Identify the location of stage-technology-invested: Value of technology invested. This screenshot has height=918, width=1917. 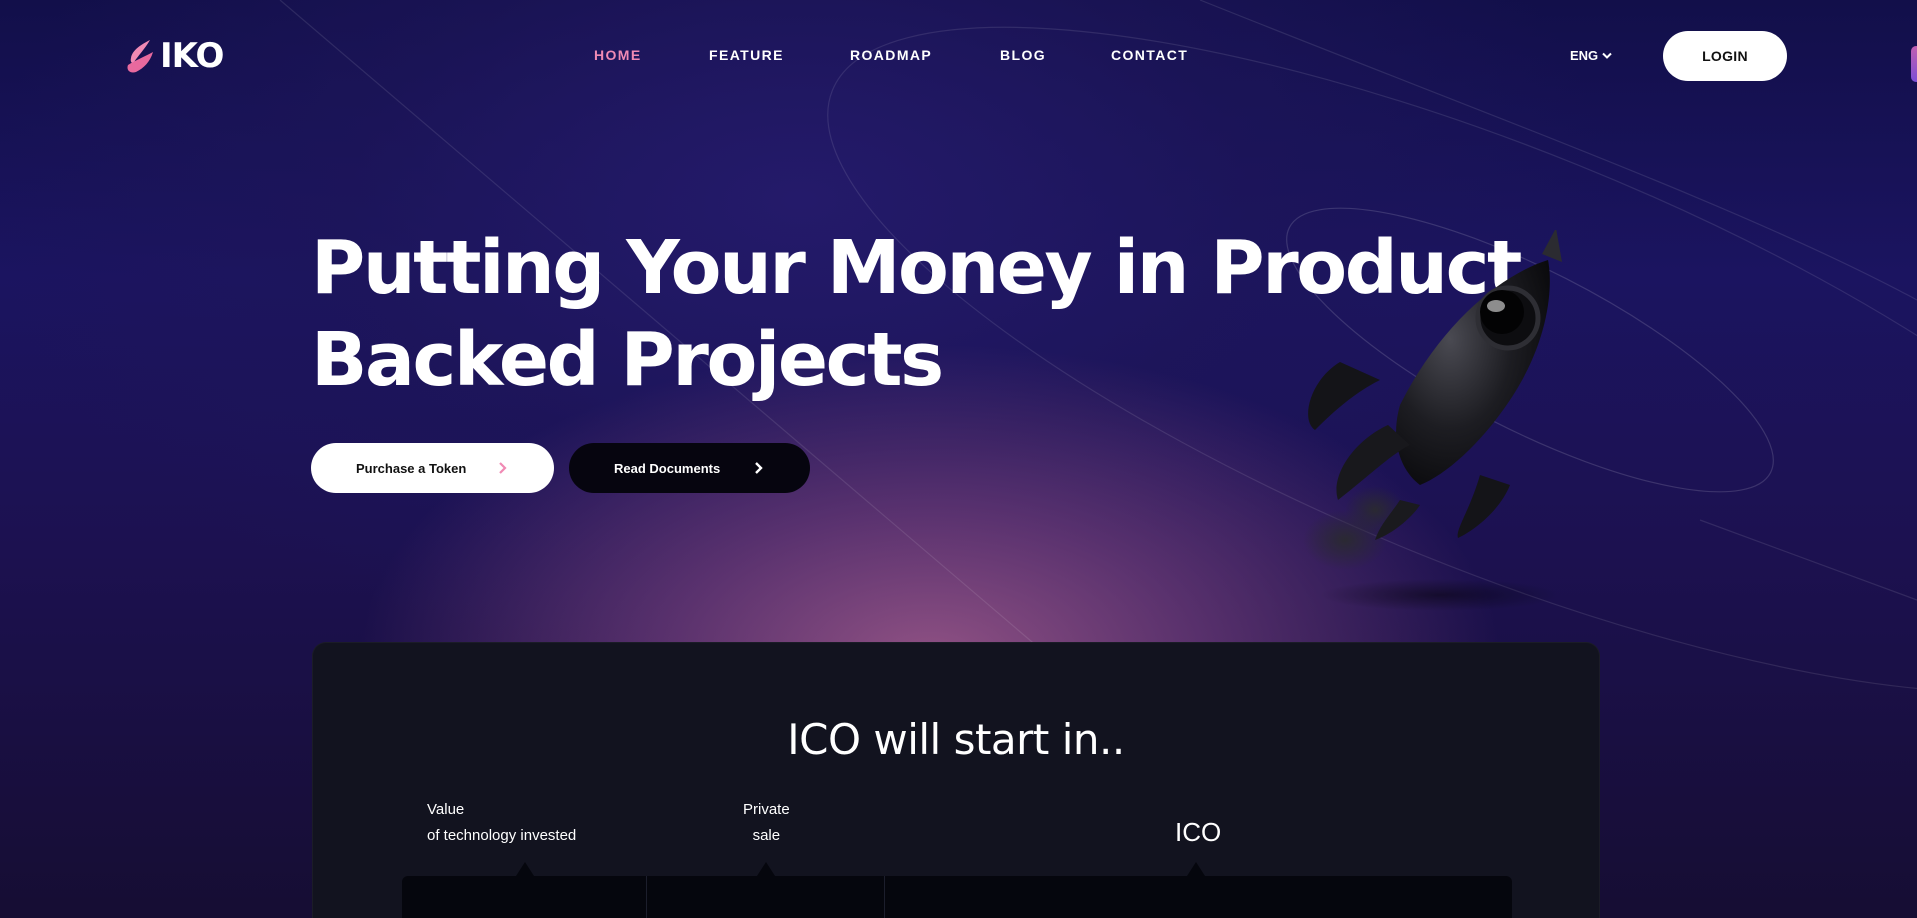
(501, 823).